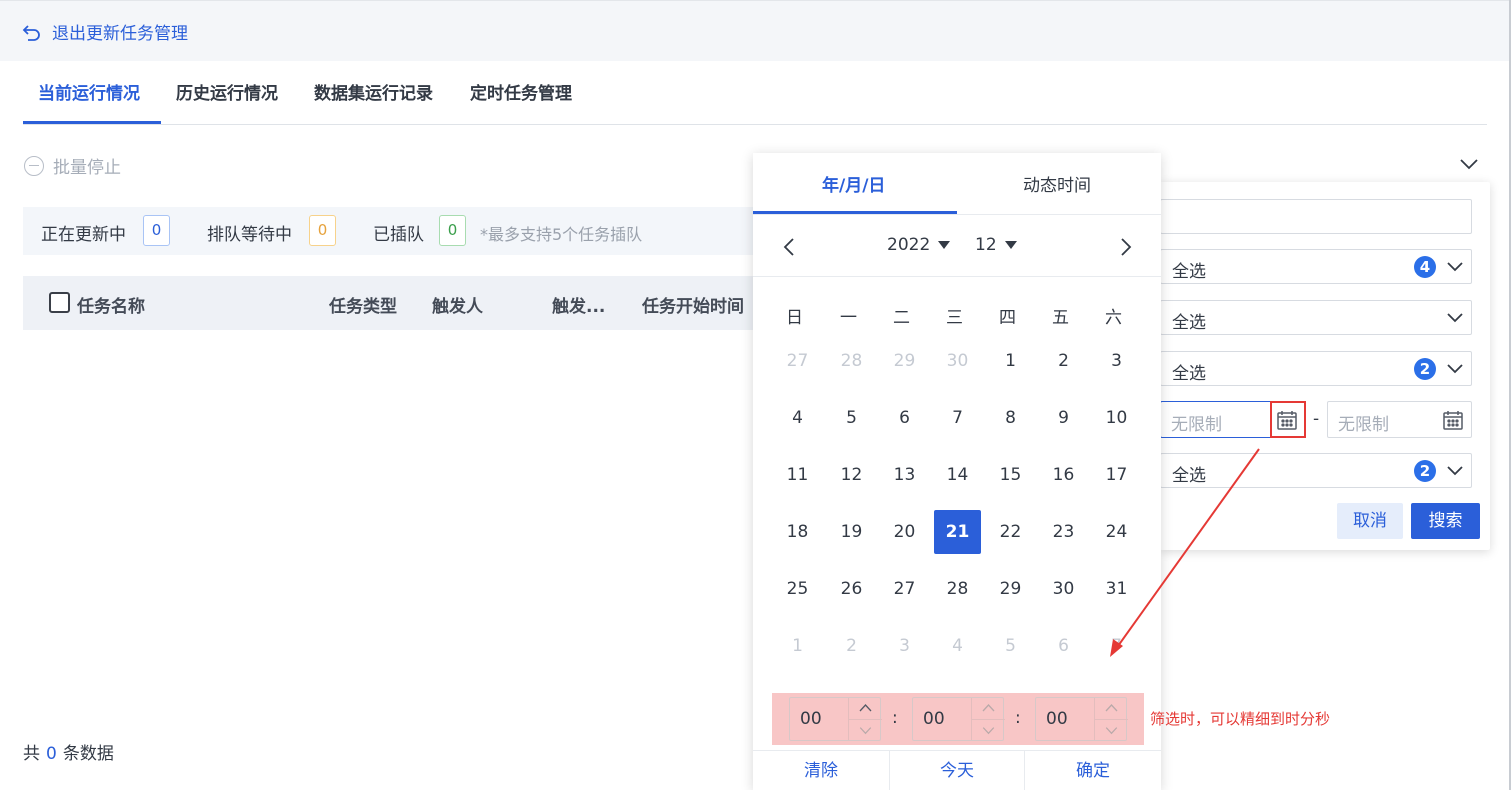 The width and height of the screenshot is (1511, 790). I want to click on calendar-day: 17, so click(1116, 475).